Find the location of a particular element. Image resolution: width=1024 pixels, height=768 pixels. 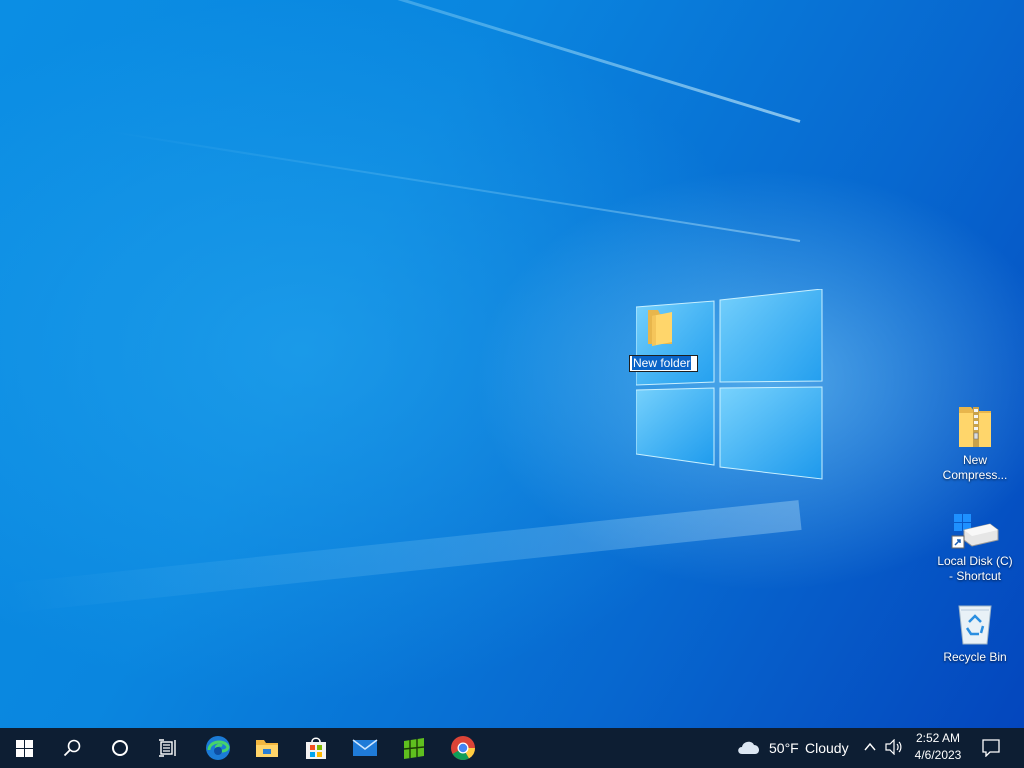

task-view-icon is located at coordinates (167, 748).